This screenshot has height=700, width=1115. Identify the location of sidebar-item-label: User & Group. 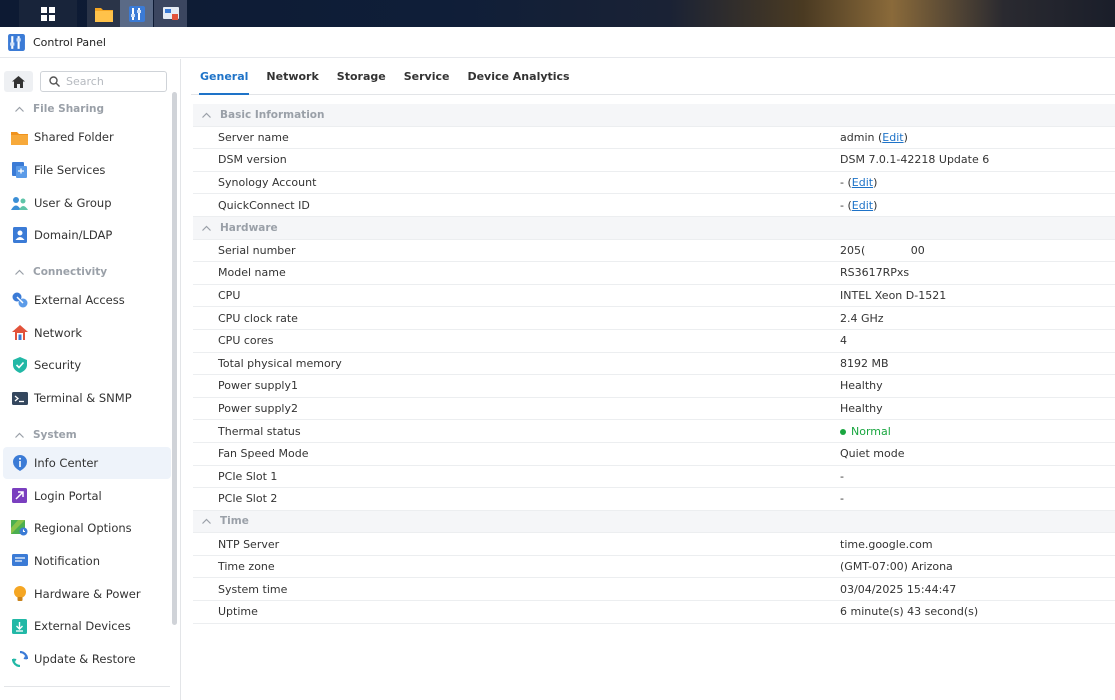
(73, 202).